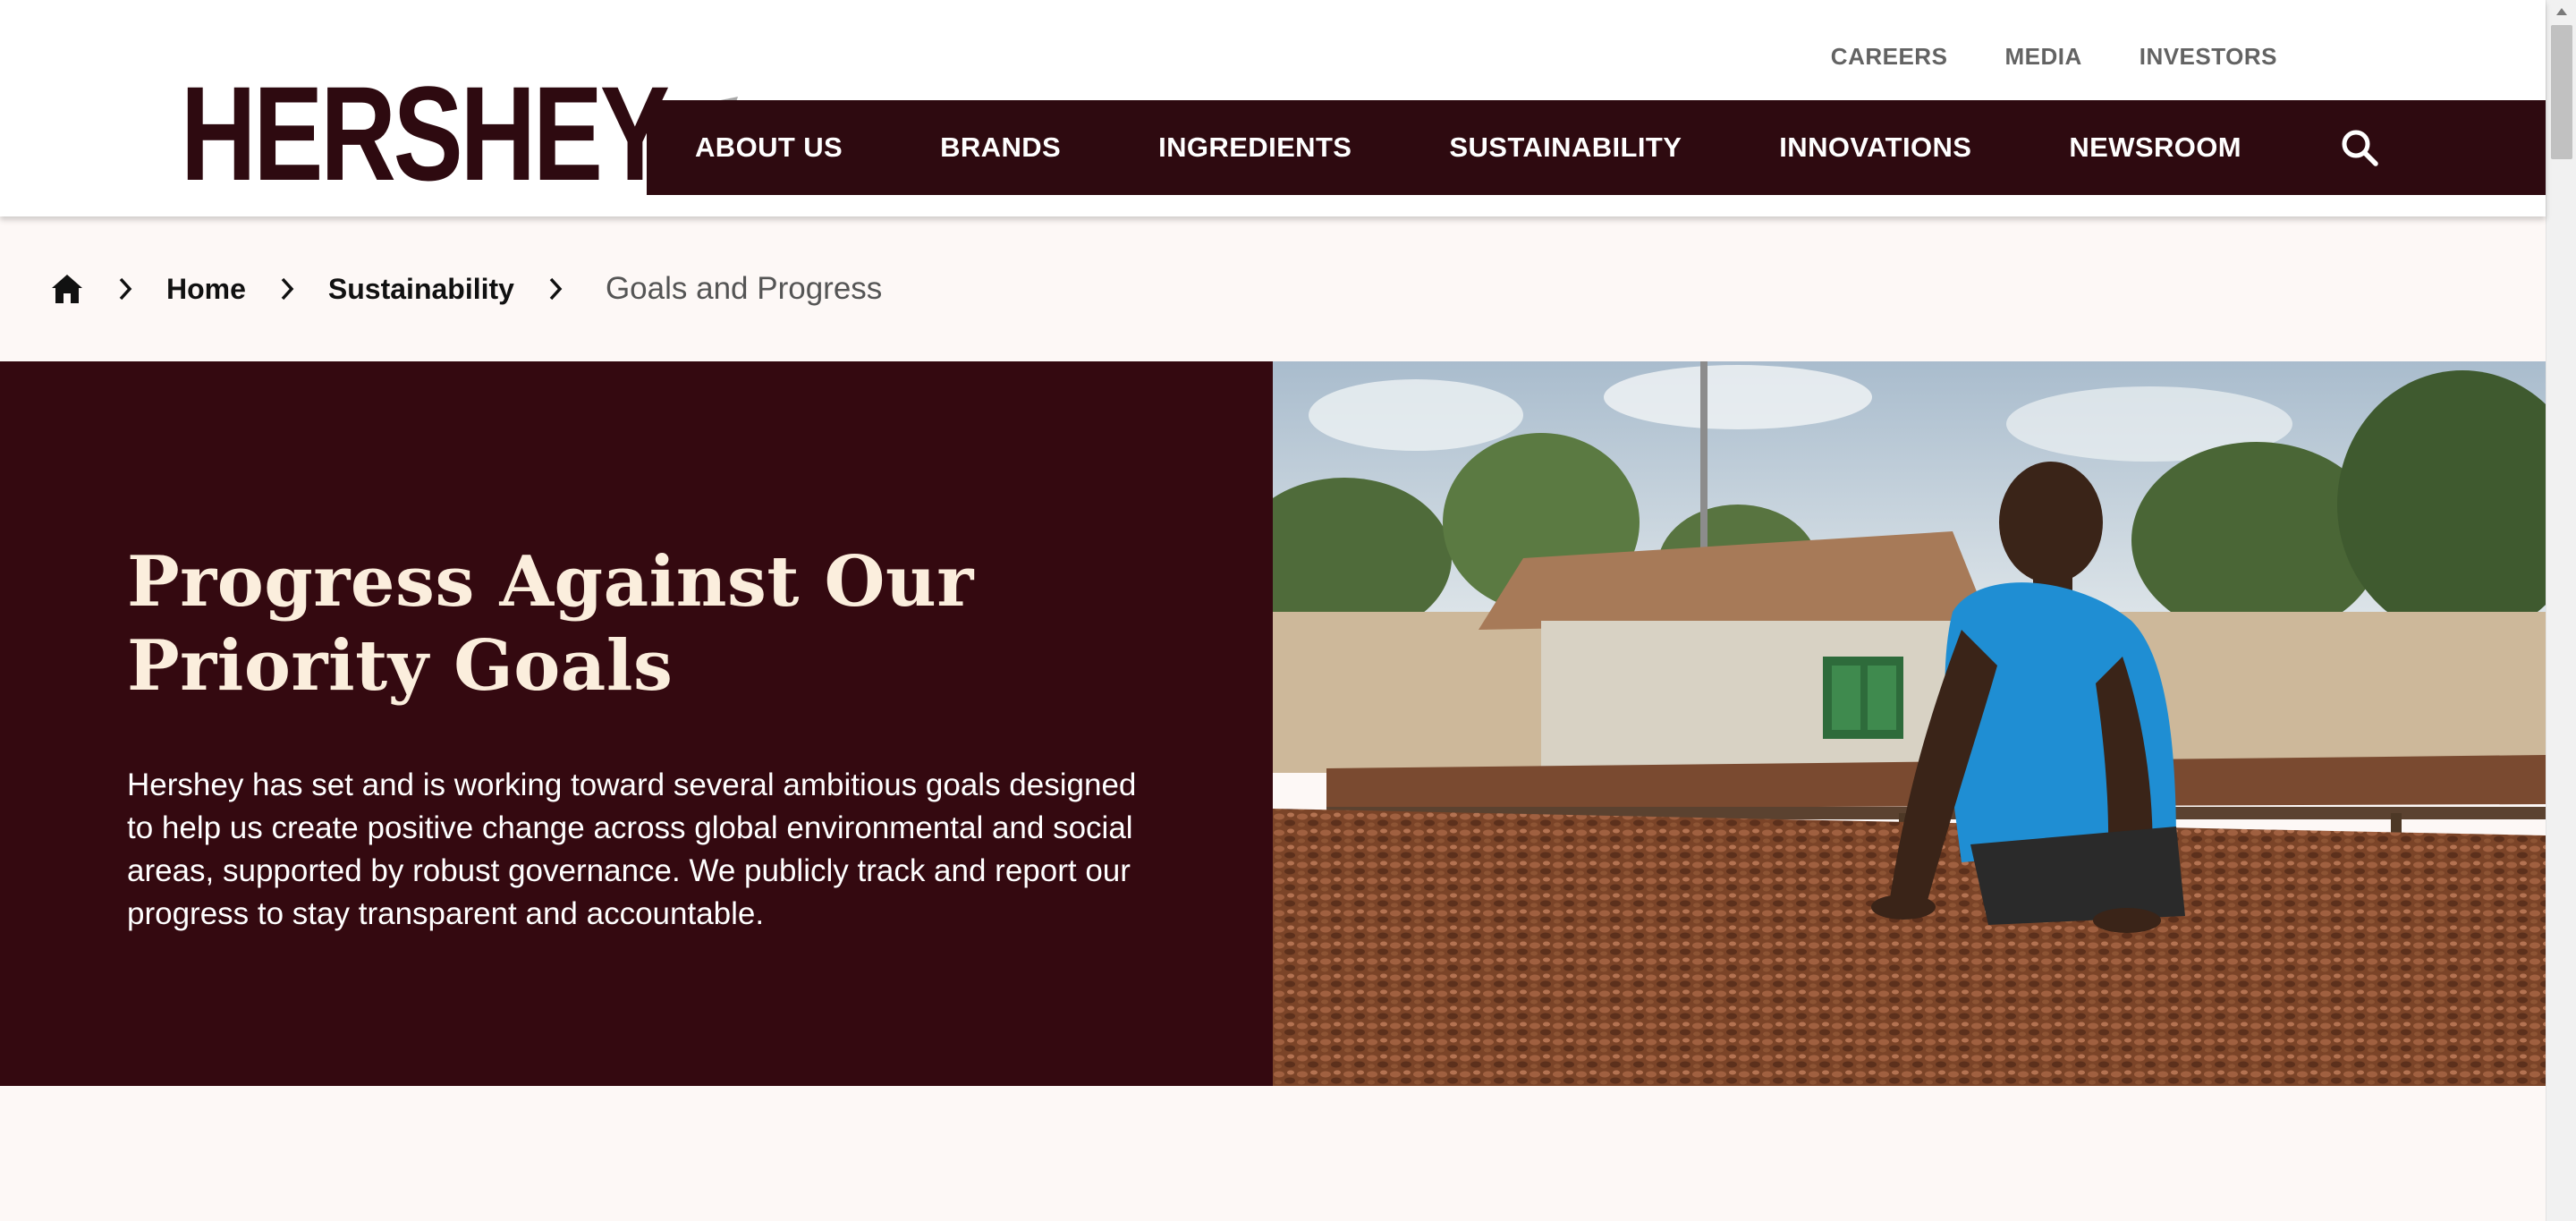  I want to click on utility-link-media: MEDIA, so click(2042, 57).